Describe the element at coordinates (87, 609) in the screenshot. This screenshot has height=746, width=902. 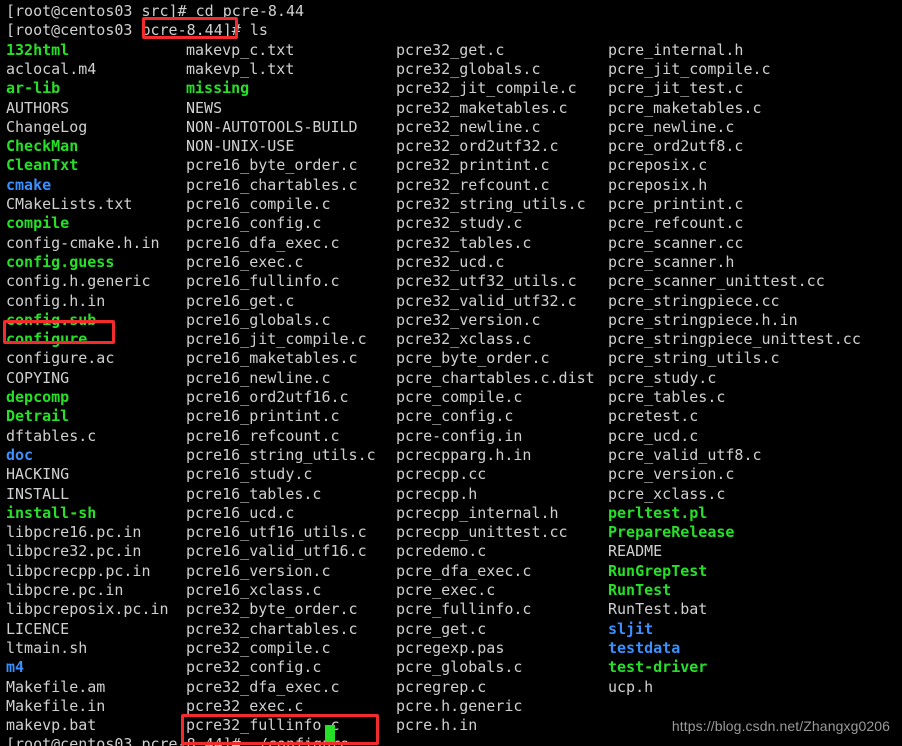
I see `file-entry: libpcreposix.pc.in` at that location.